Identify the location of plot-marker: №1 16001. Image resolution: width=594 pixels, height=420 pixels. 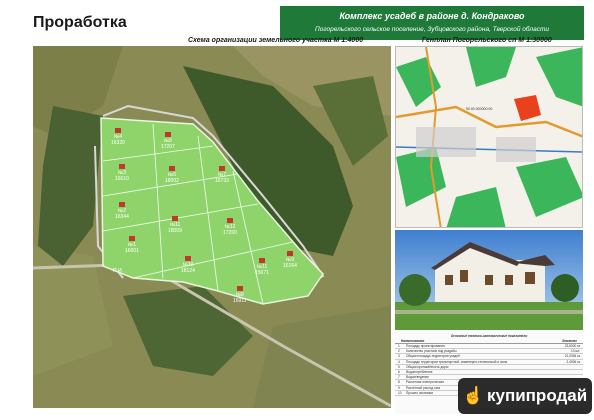
(132, 245).